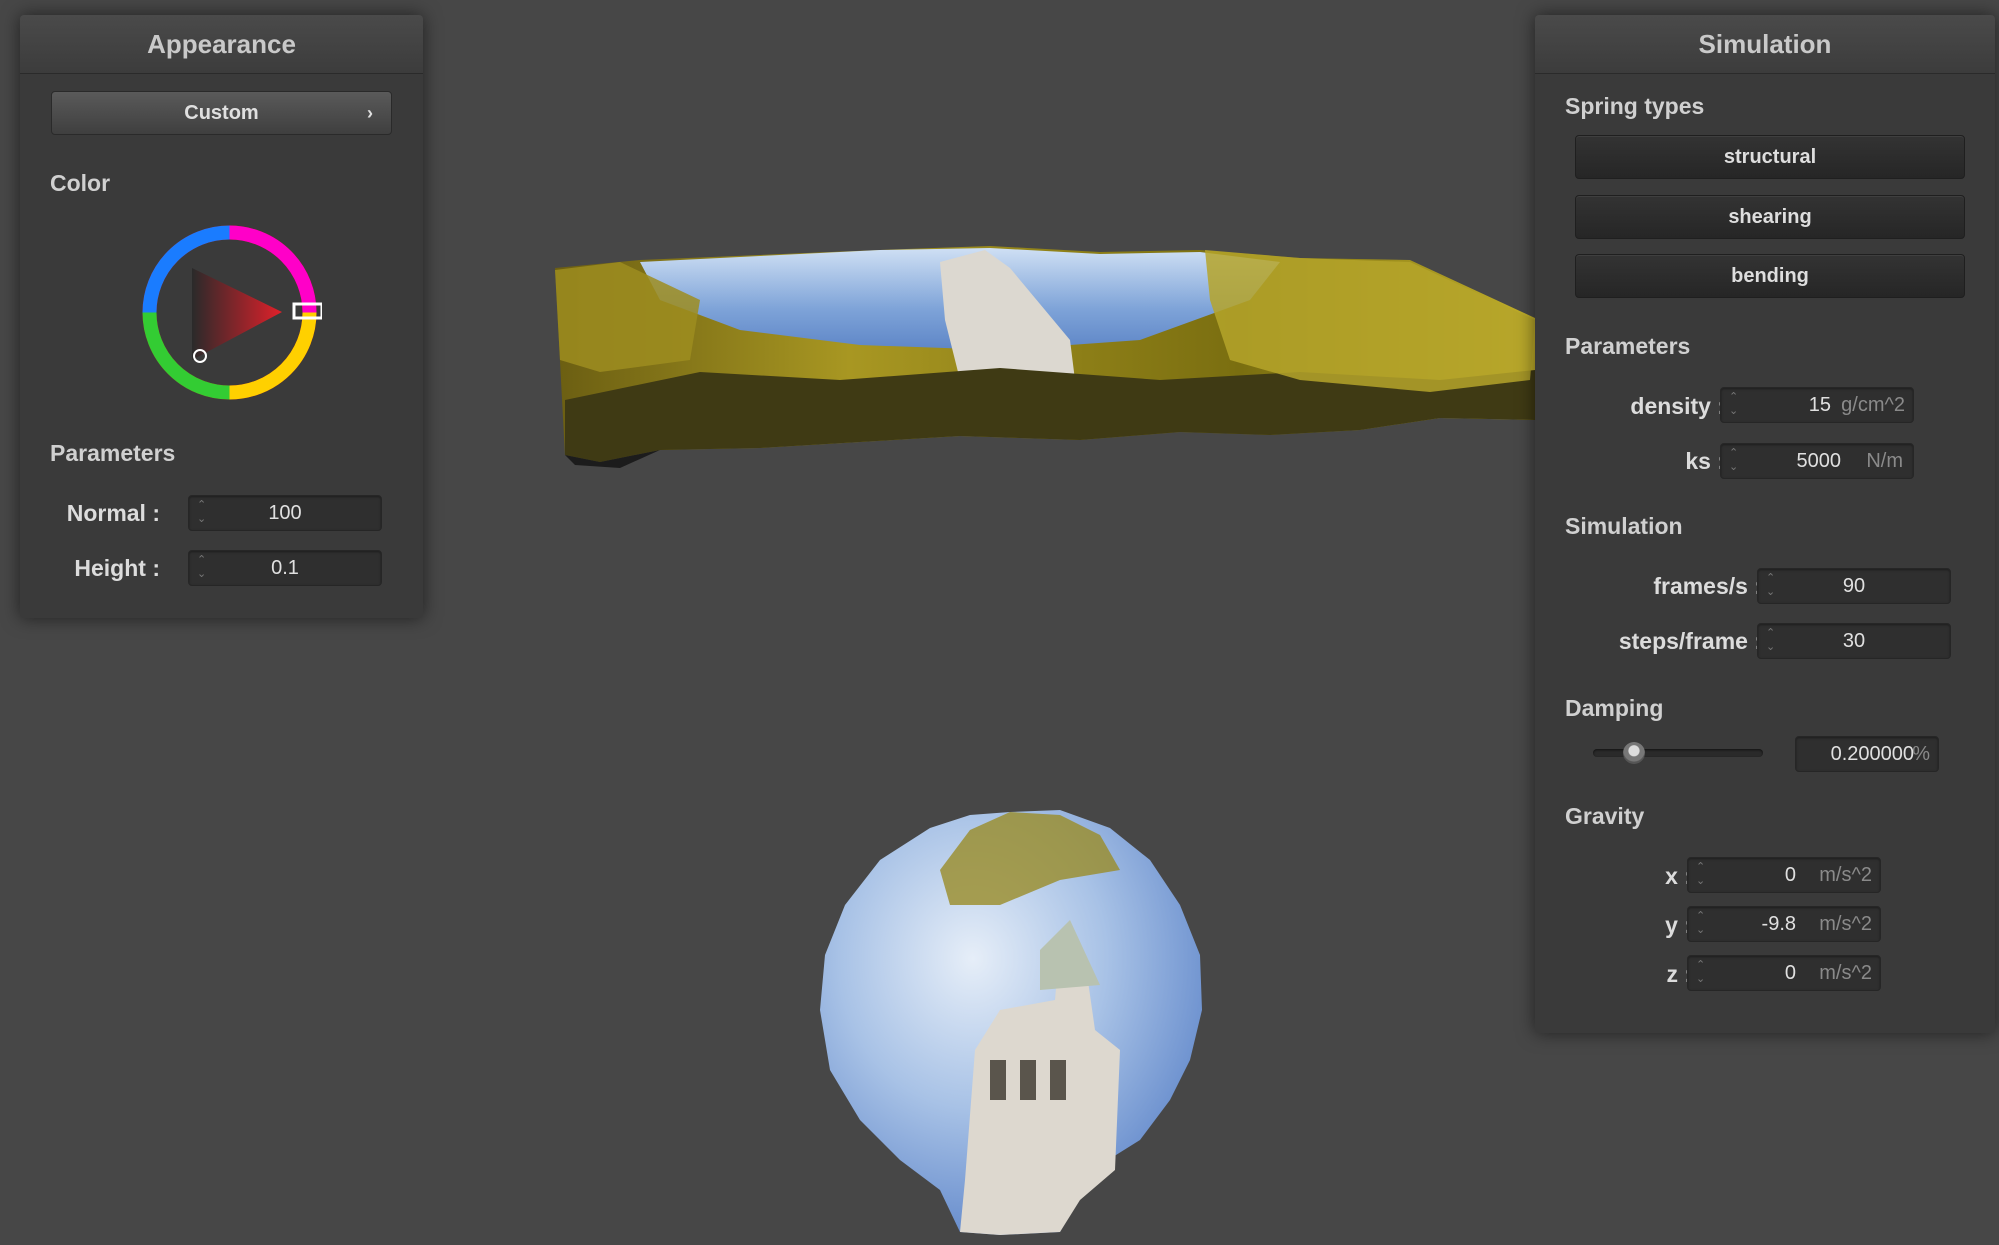 This screenshot has height=1245, width=1999. I want to click on damping-slider, so click(1678, 753).